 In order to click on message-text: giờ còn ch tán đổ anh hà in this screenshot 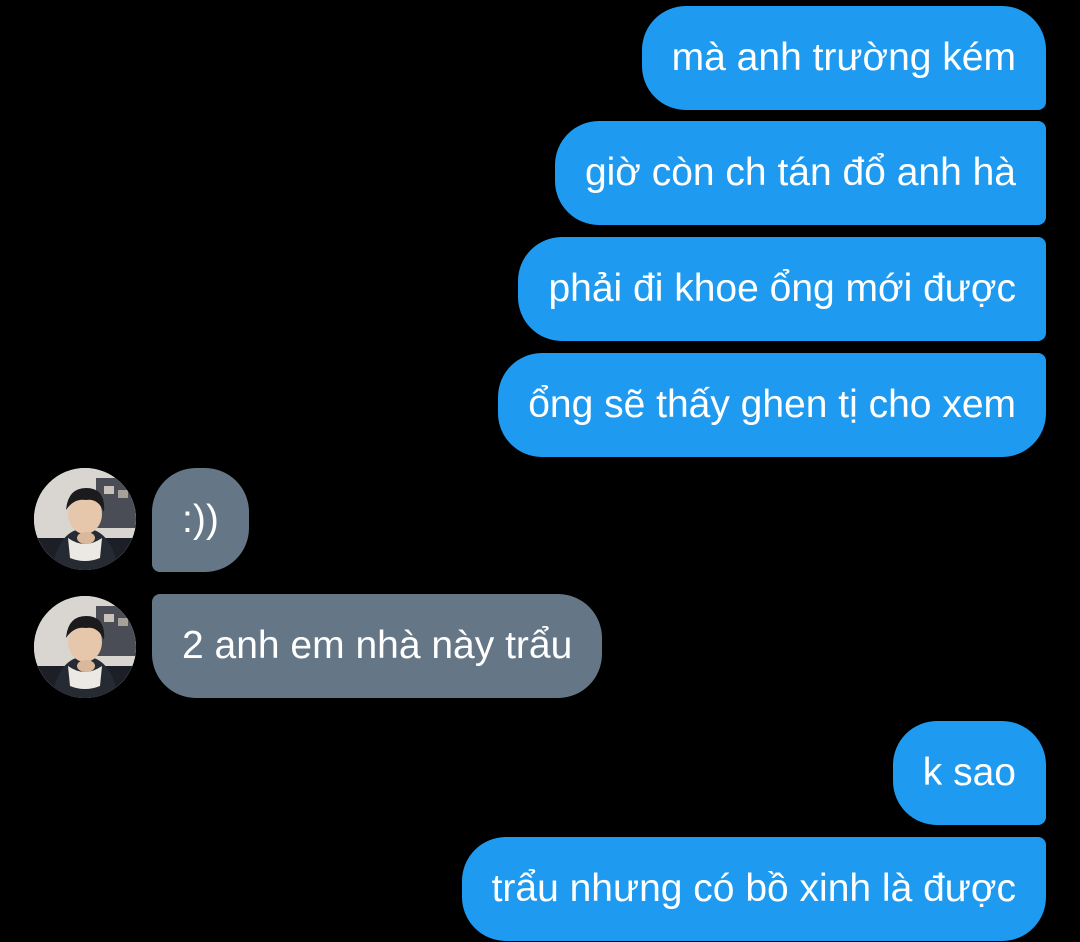, I will do `click(800, 172)`.